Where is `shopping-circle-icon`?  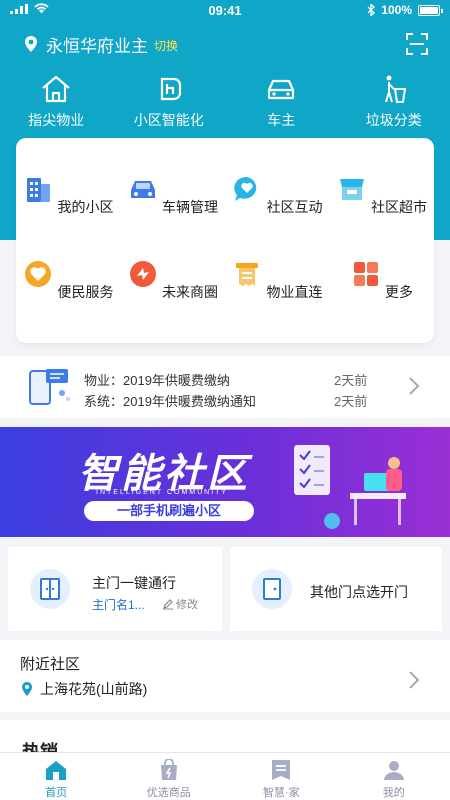
shopping-circle-icon is located at coordinates (142, 273).